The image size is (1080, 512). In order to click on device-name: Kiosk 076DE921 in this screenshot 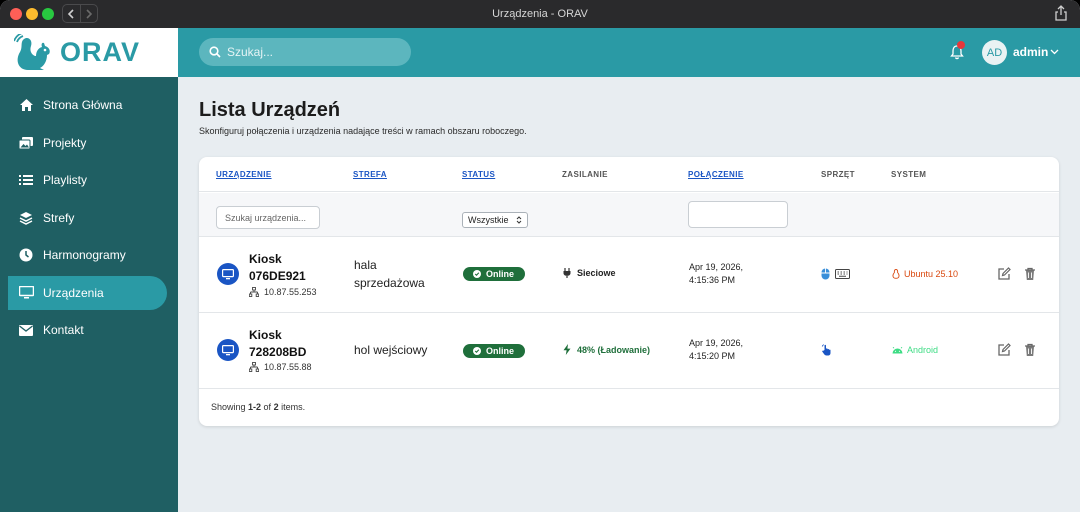, I will do `click(277, 268)`.